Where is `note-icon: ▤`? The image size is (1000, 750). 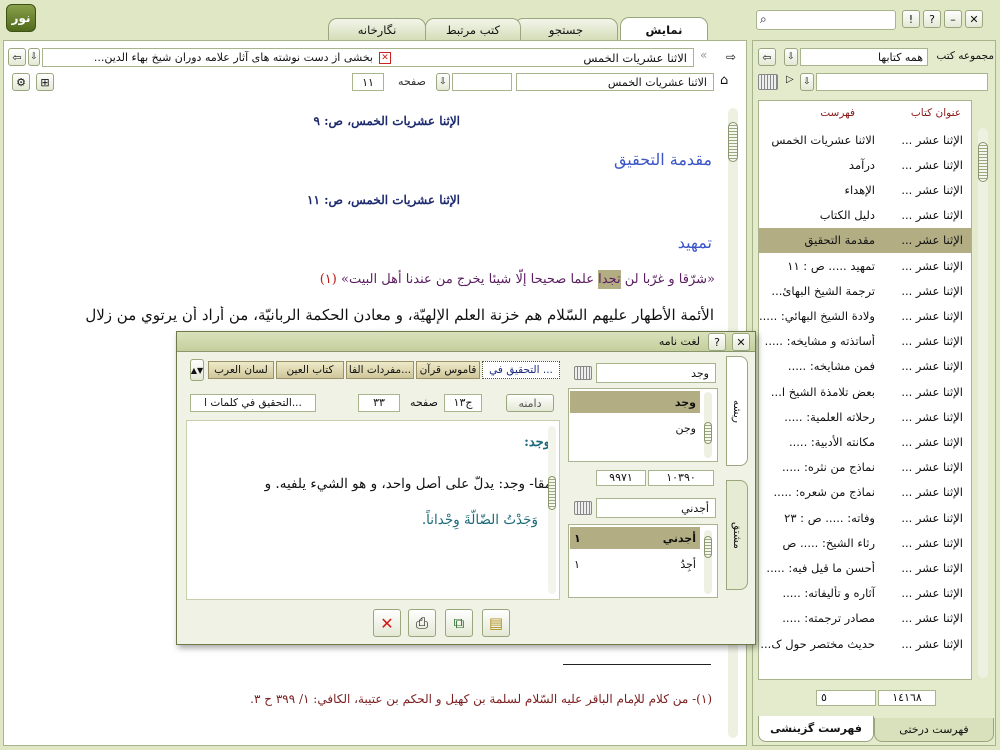
note-icon: ▤ is located at coordinates (496, 623).